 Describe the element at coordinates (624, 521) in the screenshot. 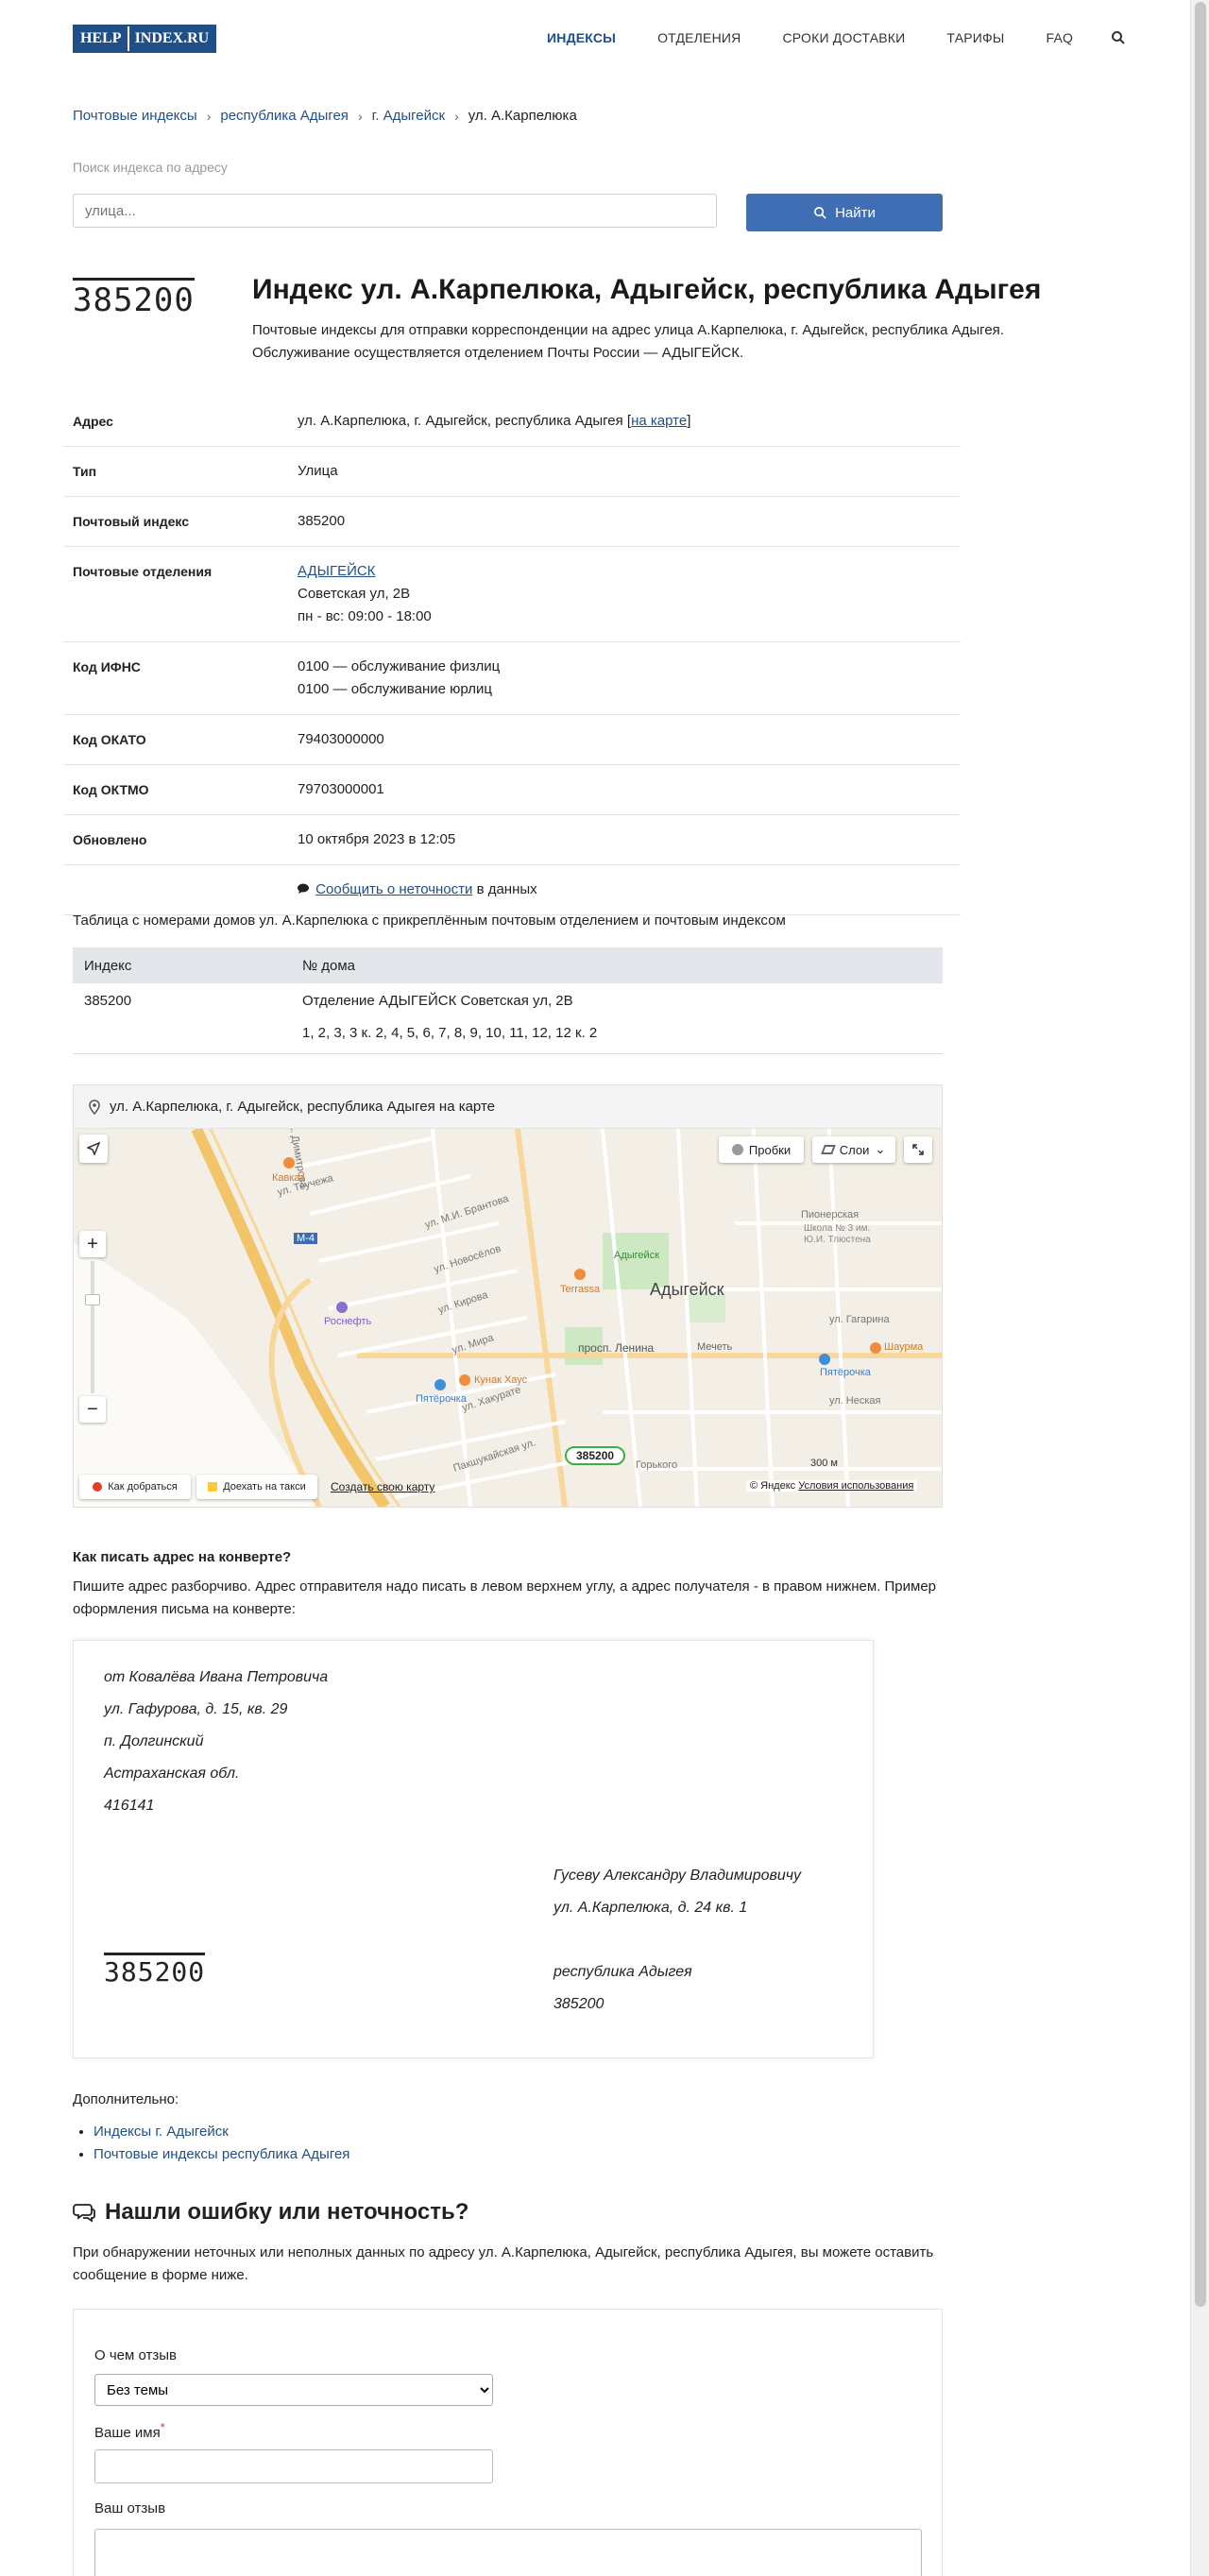

I see `info-value: 385200` at that location.